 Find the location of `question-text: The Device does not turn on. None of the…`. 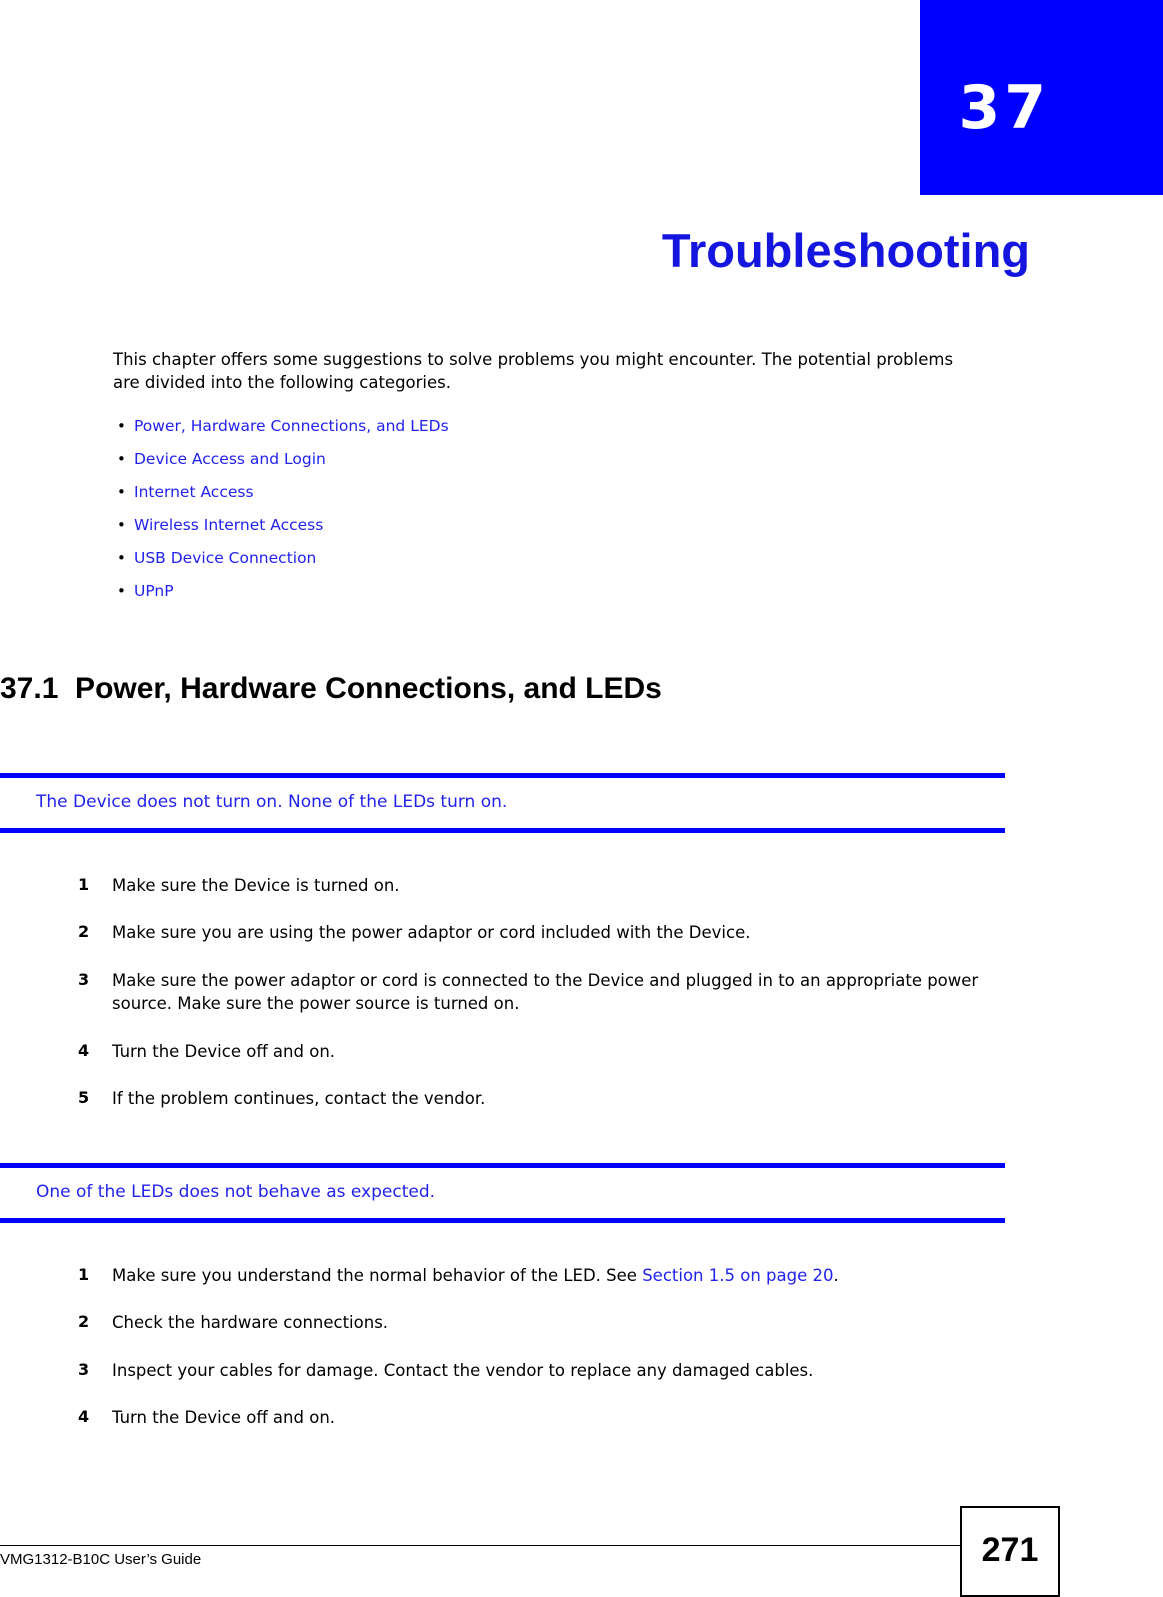

question-text: The Device does not turn on. None of the… is located at coordinates (272, 802).